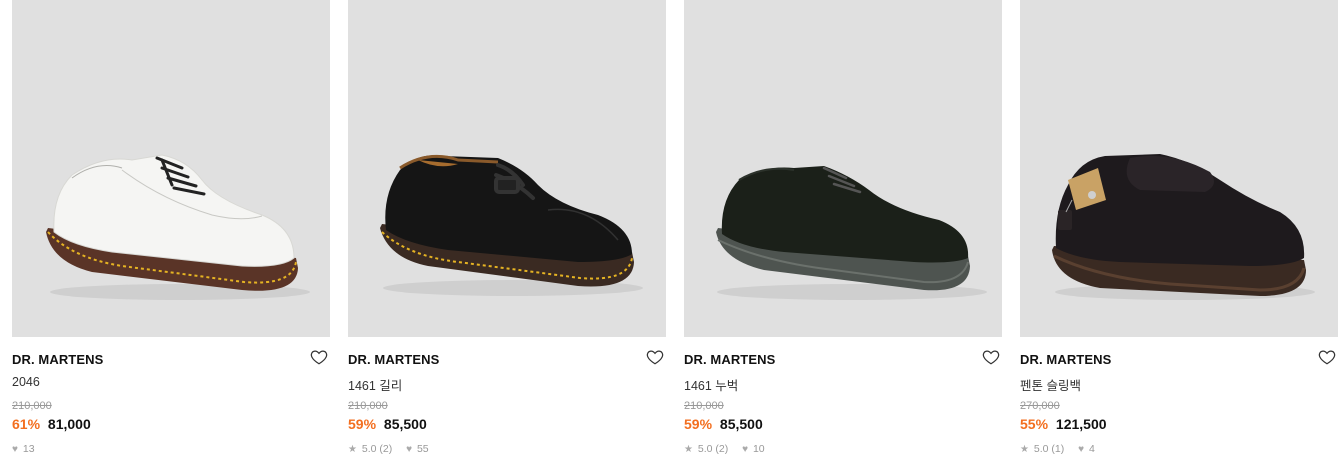 The height and width of the screenshot is (455, 1338). I want to click on likes-count: 13, so click(28, 449).